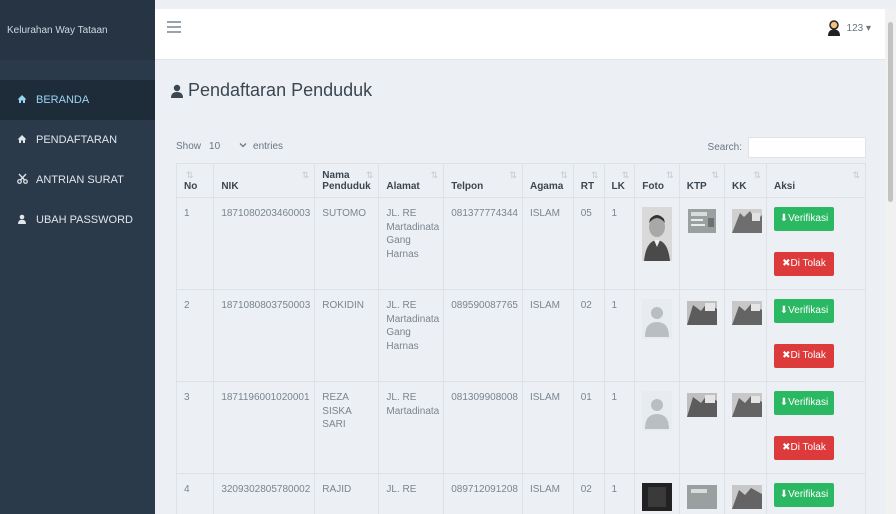 The height and width of the screenshot is (514, 896). Describe the element at coordinates (657, 180) in the screenshot. I see `column-header-foto: ⇅ Foto` at that location.